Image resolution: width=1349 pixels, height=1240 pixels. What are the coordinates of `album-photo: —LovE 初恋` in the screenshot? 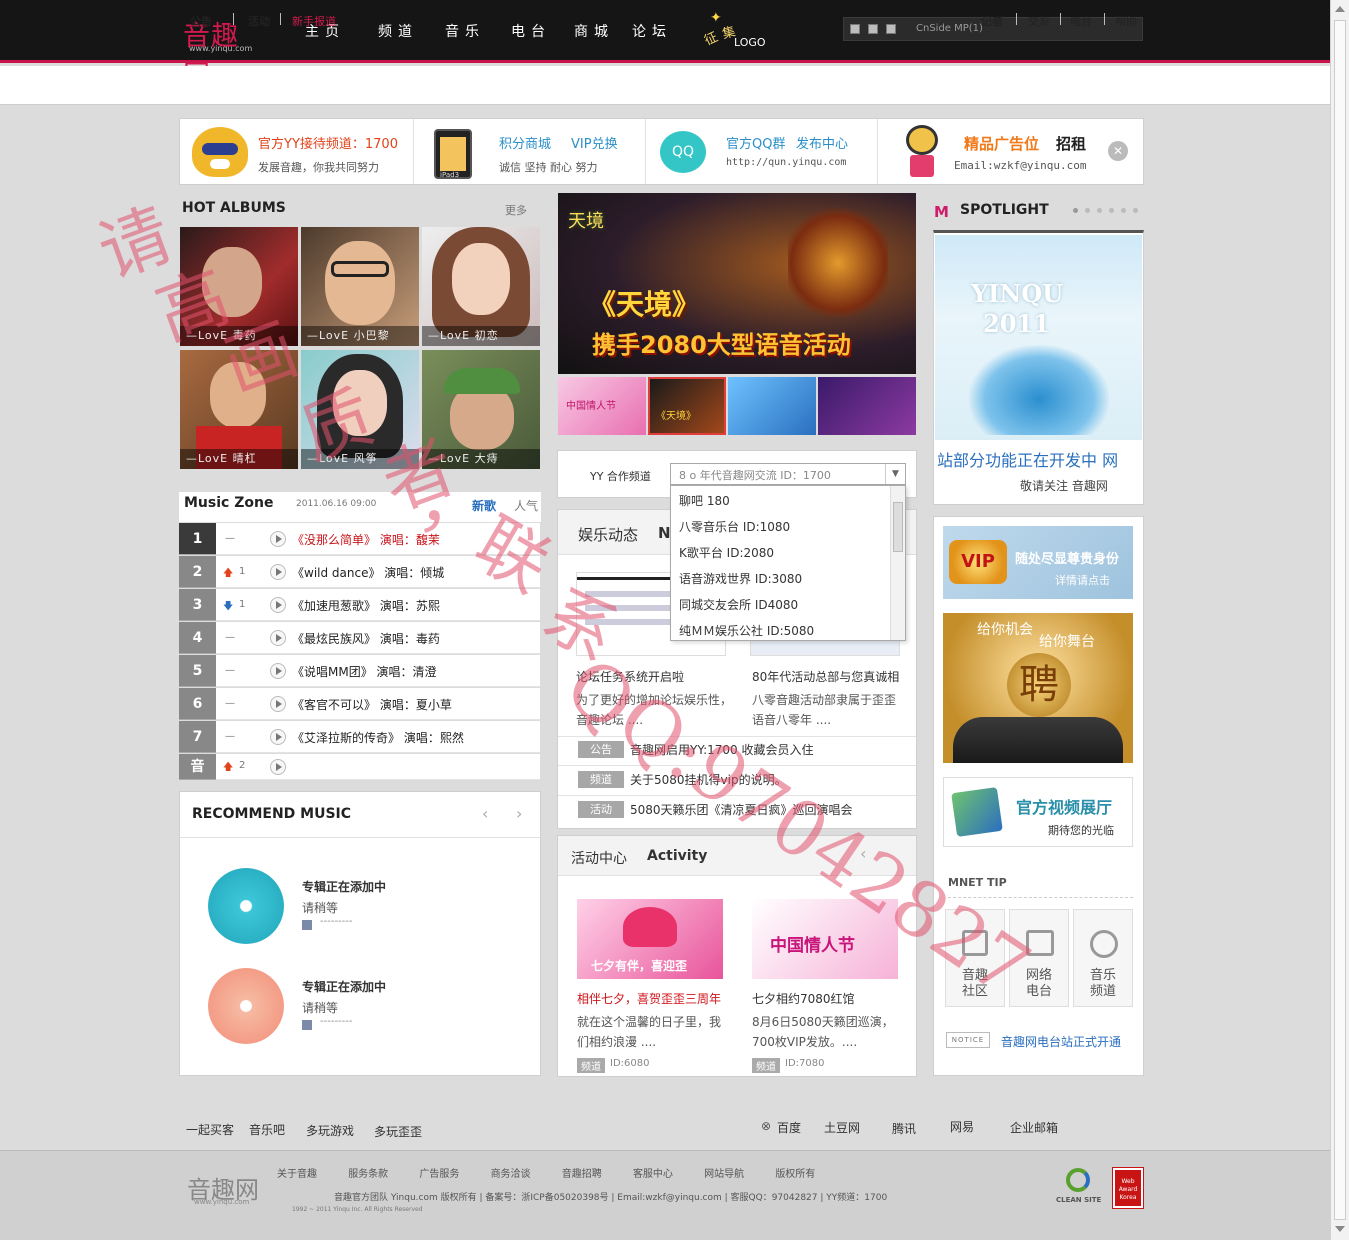 It's located at (481, 286).